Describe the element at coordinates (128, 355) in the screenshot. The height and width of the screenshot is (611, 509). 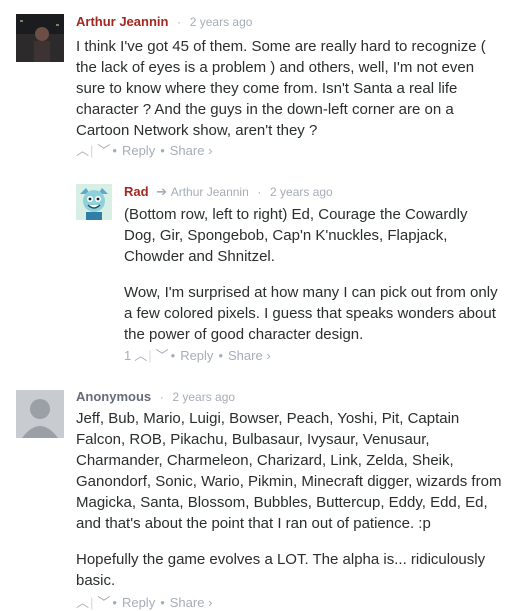
I see `upvote-count: 1` at that location.